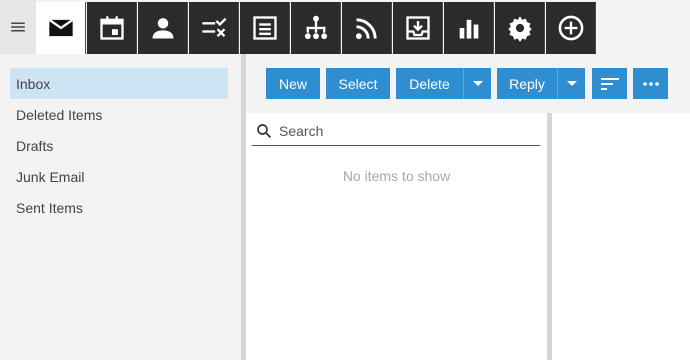 The height and width of the screenshot is (360, 690). Describe the element at coordinates (119, 83) in the screenshot. I see `folder-inbox: Inbox` at that location.